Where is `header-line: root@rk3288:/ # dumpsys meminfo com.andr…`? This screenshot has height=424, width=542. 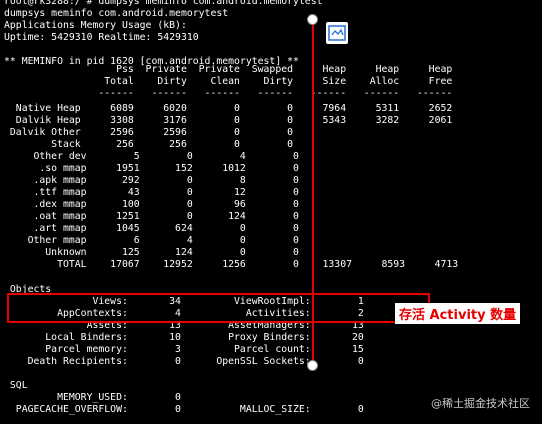
header-line: root@rk3288:/ # dumpsys meminfo com.andr… is located at coordinates (163, 3).